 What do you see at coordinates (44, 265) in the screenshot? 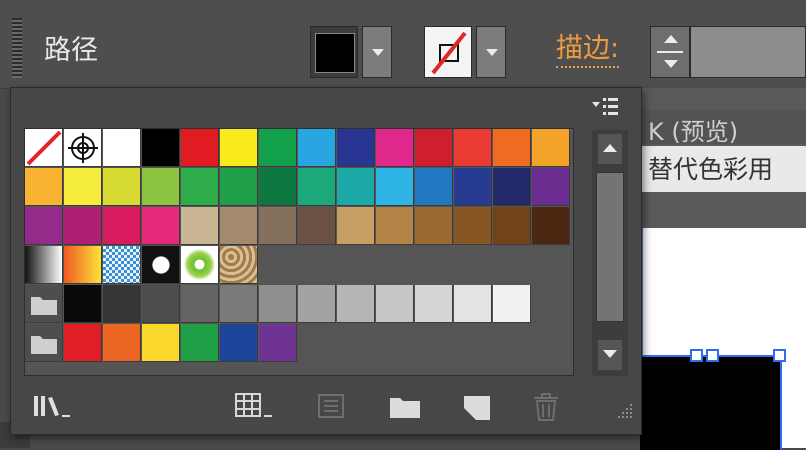
I see `gradient-black-white-swatch` at bounding box center [44, 265].